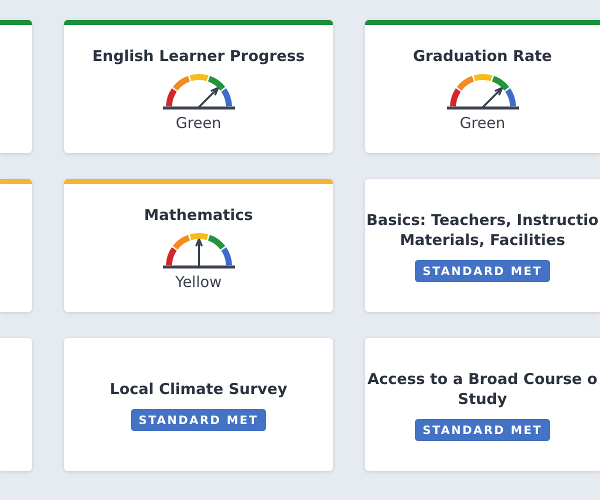 The image size is (600, 500). What do you see at coordinates (482, 220) in the screenshot?
I see `card-title: Basics: Teachers, Instructio` at bounding box center [482, 220].